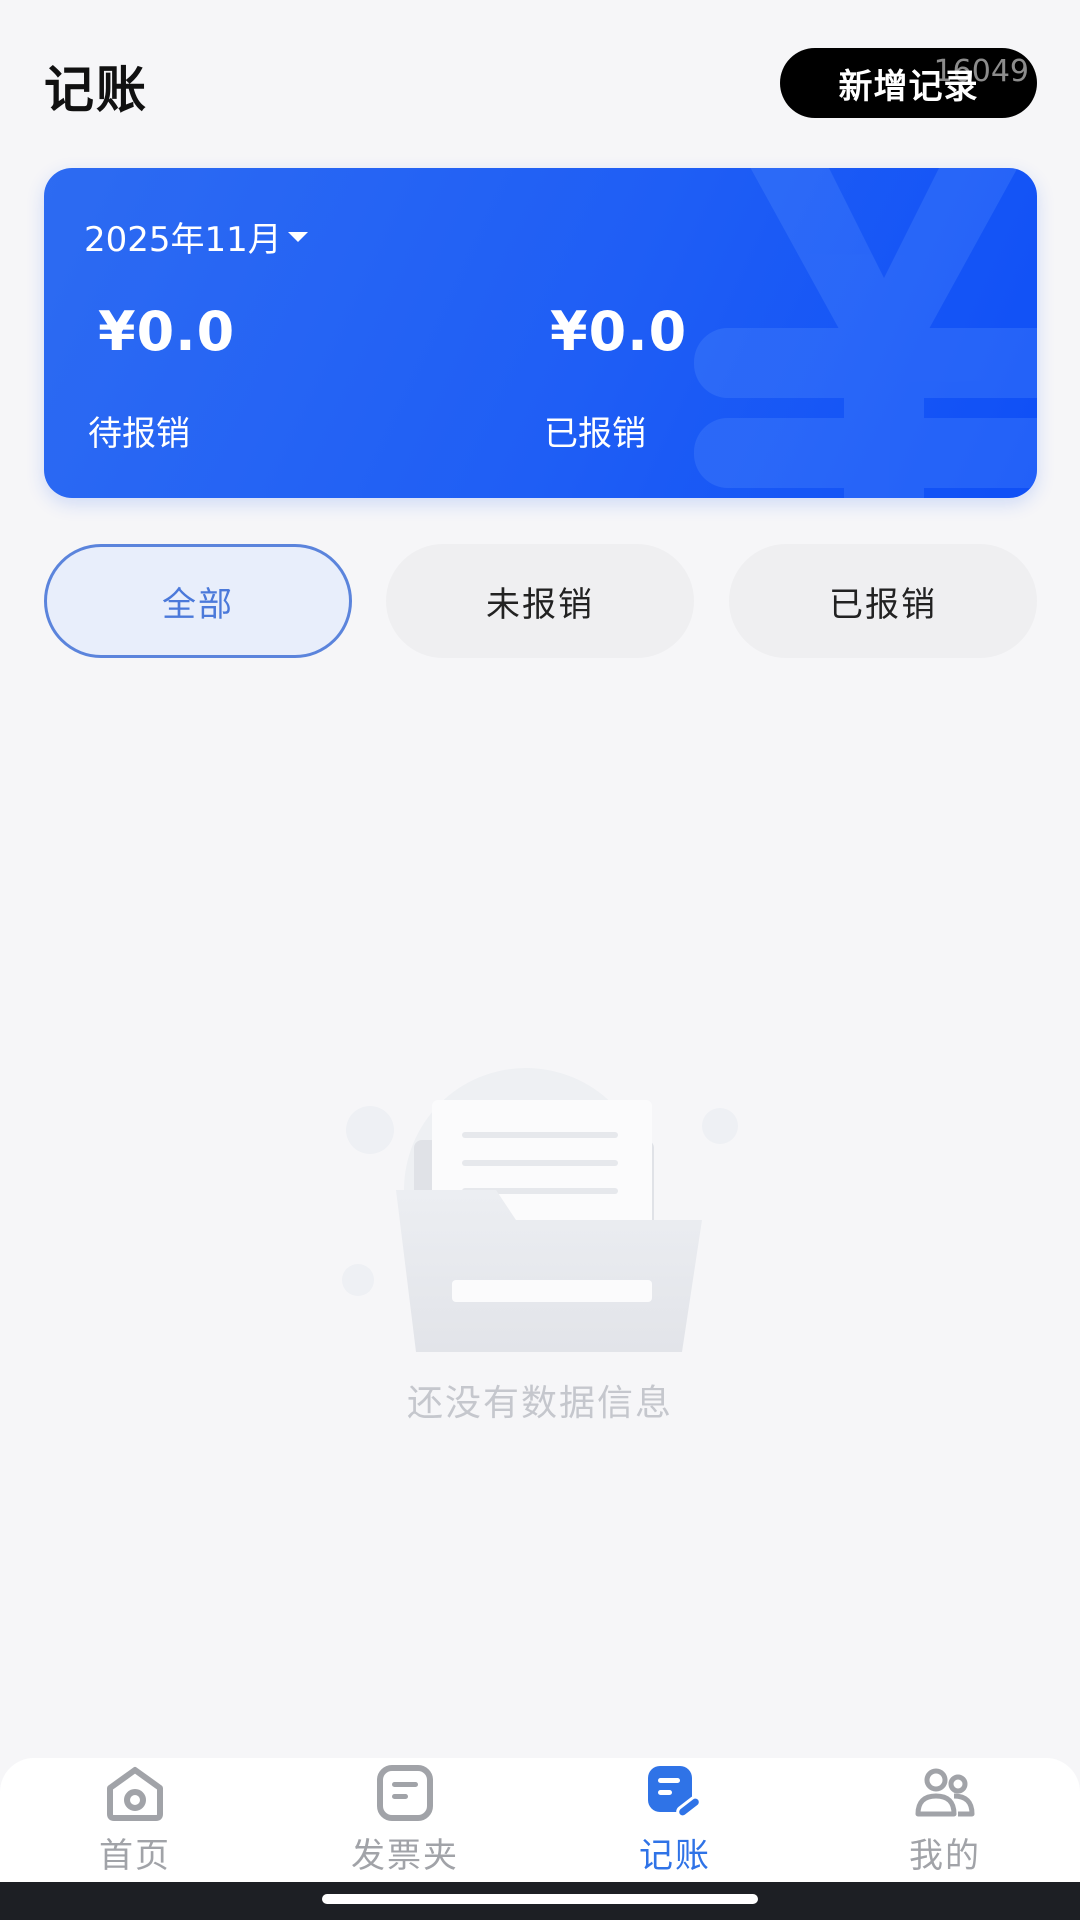 The height and width of the screenshot is (1920, 1080). Describe the element at coordinates (540, 84) in the screenshot. I see `header: 记账 新增记录 16049` at that location.